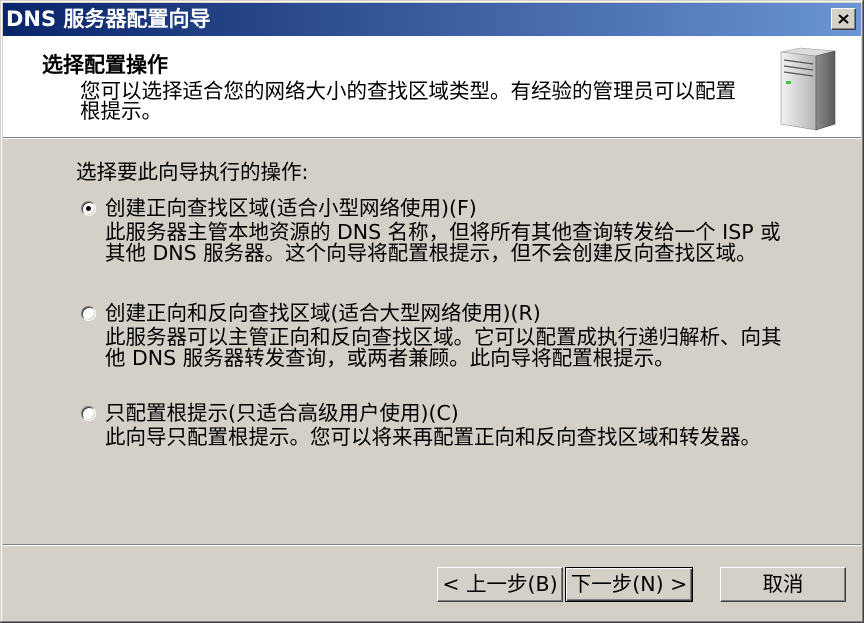  What do you see at coordinates (500, 584) in the screenshot?
I see `back-button: < 上一步(B)` at bounding box center [500, 584].